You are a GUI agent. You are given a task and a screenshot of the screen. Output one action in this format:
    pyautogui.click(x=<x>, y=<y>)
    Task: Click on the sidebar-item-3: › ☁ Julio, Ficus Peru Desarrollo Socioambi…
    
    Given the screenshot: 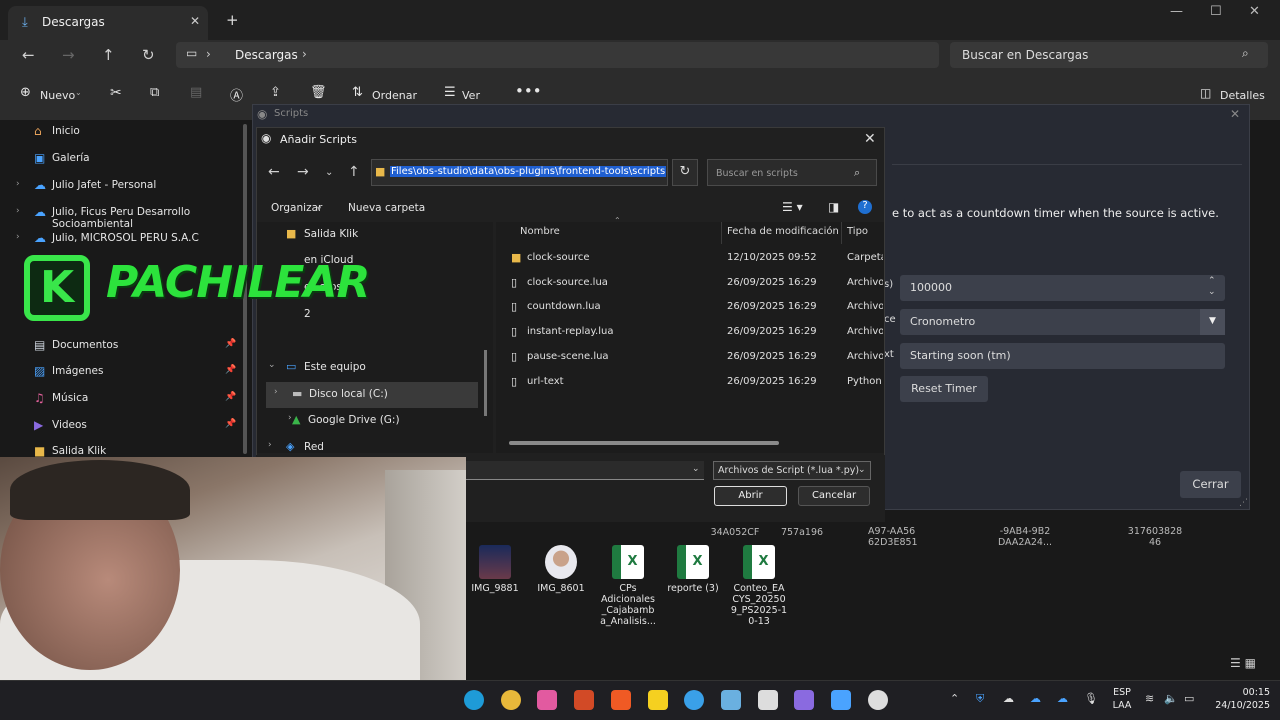 What is the action you would take?
    pyautogui.click(x=133, y=215)
    